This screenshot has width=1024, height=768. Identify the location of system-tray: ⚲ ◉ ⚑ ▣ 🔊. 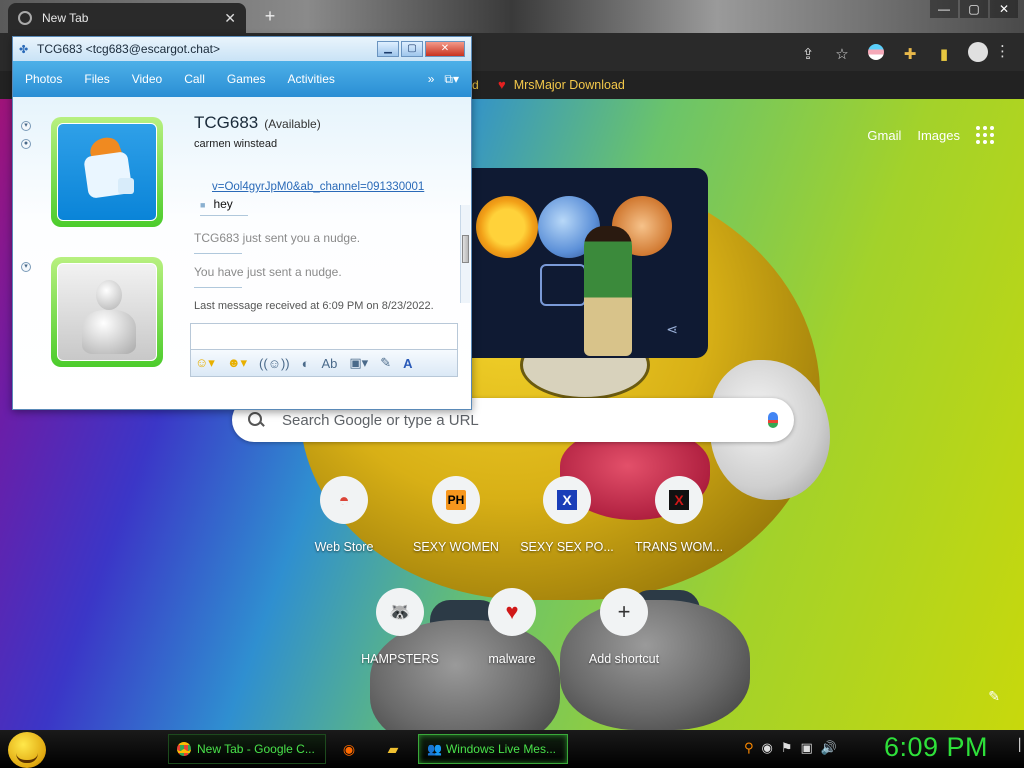
(790, 748).